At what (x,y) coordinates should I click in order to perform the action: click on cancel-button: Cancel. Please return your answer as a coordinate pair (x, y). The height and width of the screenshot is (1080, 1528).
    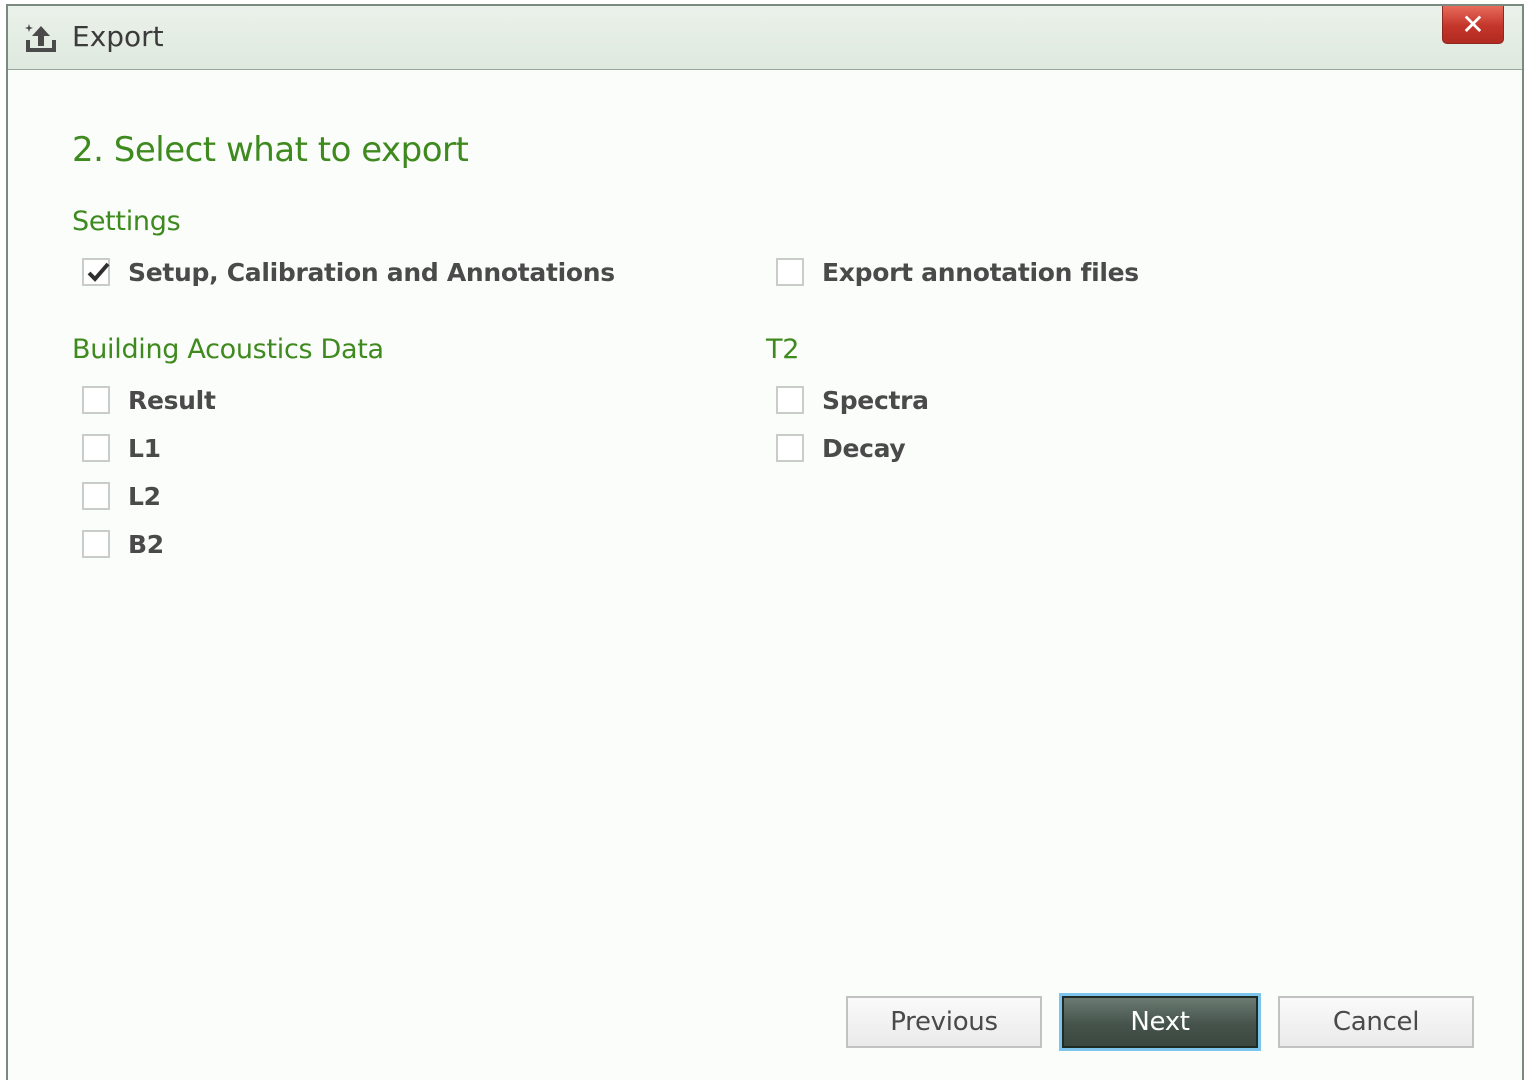
    Looking at the image, I should click on (1376, 1022).